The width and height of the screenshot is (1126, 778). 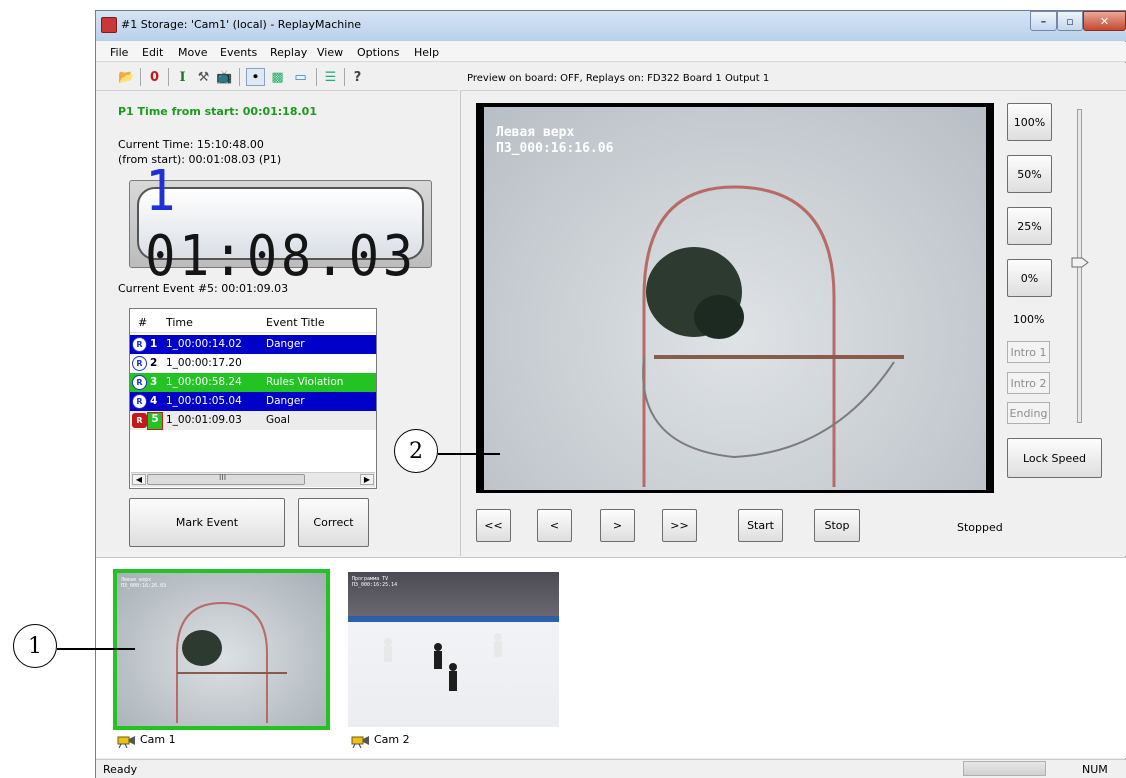 What do you see at coordinates (1029, 319) in the screenshot?
I see `current-speed-label: 100%` at bounding box center [1029, 319].